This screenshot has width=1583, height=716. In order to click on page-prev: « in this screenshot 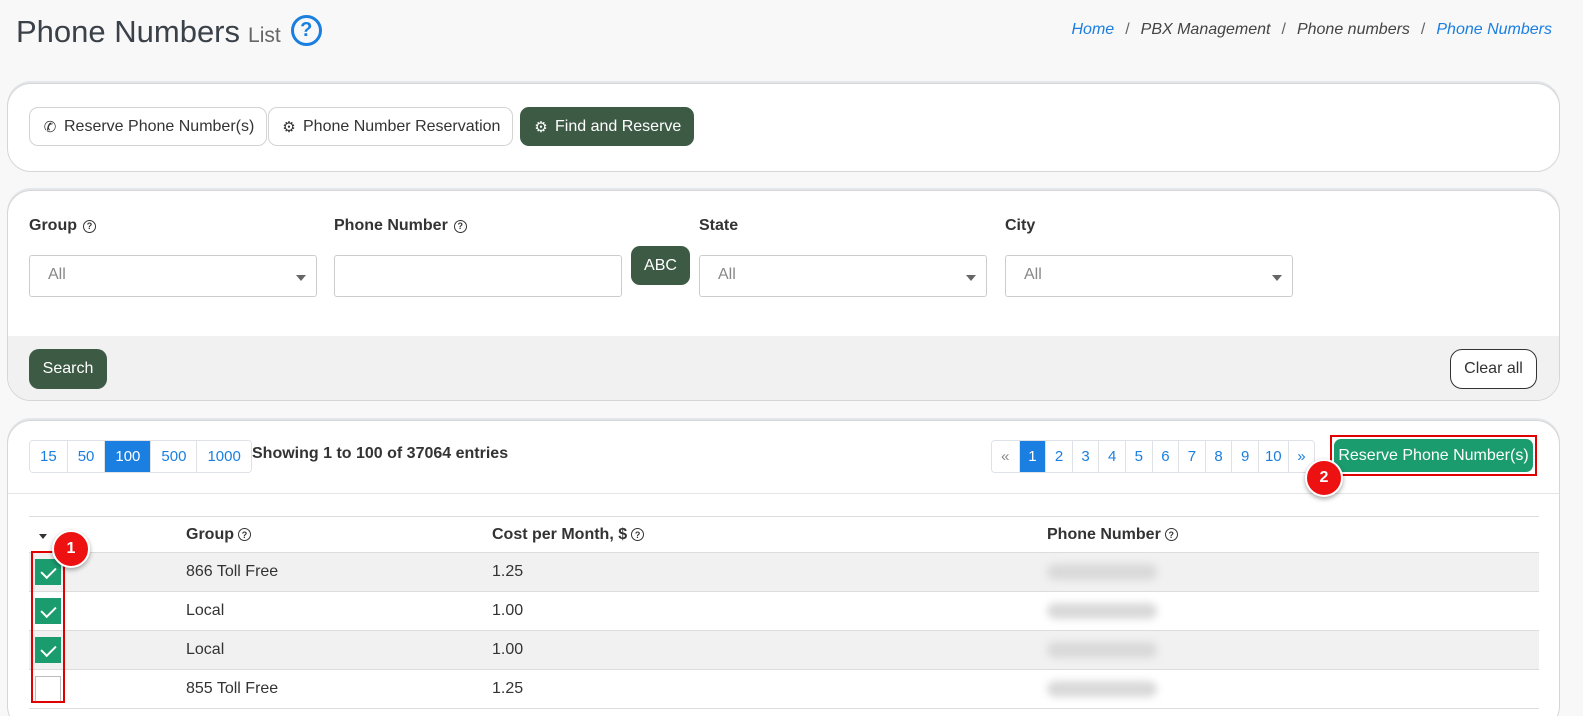, I will do `click(1005, 456)`.